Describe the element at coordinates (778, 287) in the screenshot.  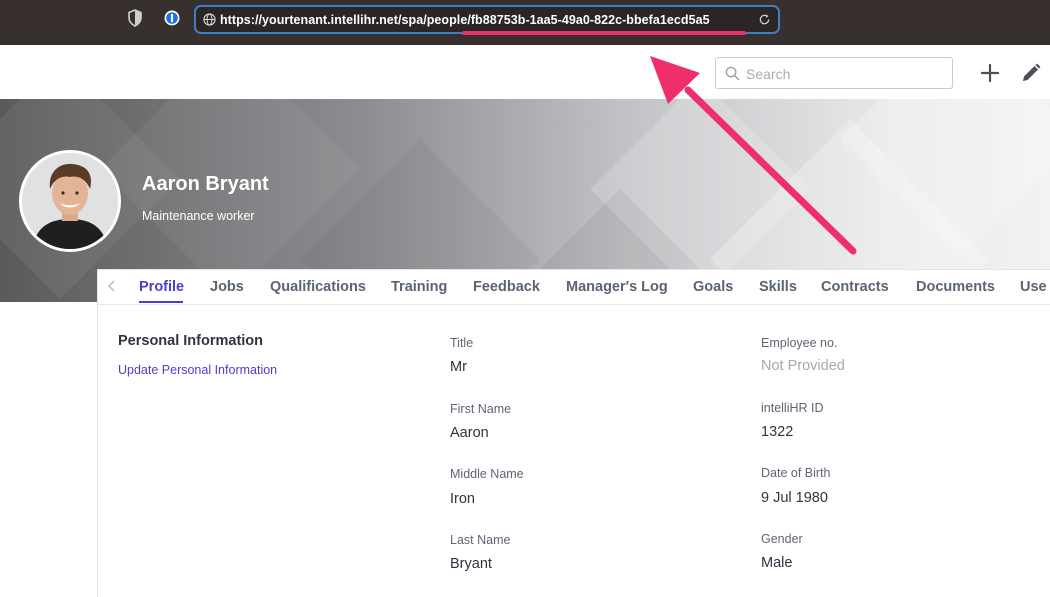
I see `tab-skills: Skills` at that location.